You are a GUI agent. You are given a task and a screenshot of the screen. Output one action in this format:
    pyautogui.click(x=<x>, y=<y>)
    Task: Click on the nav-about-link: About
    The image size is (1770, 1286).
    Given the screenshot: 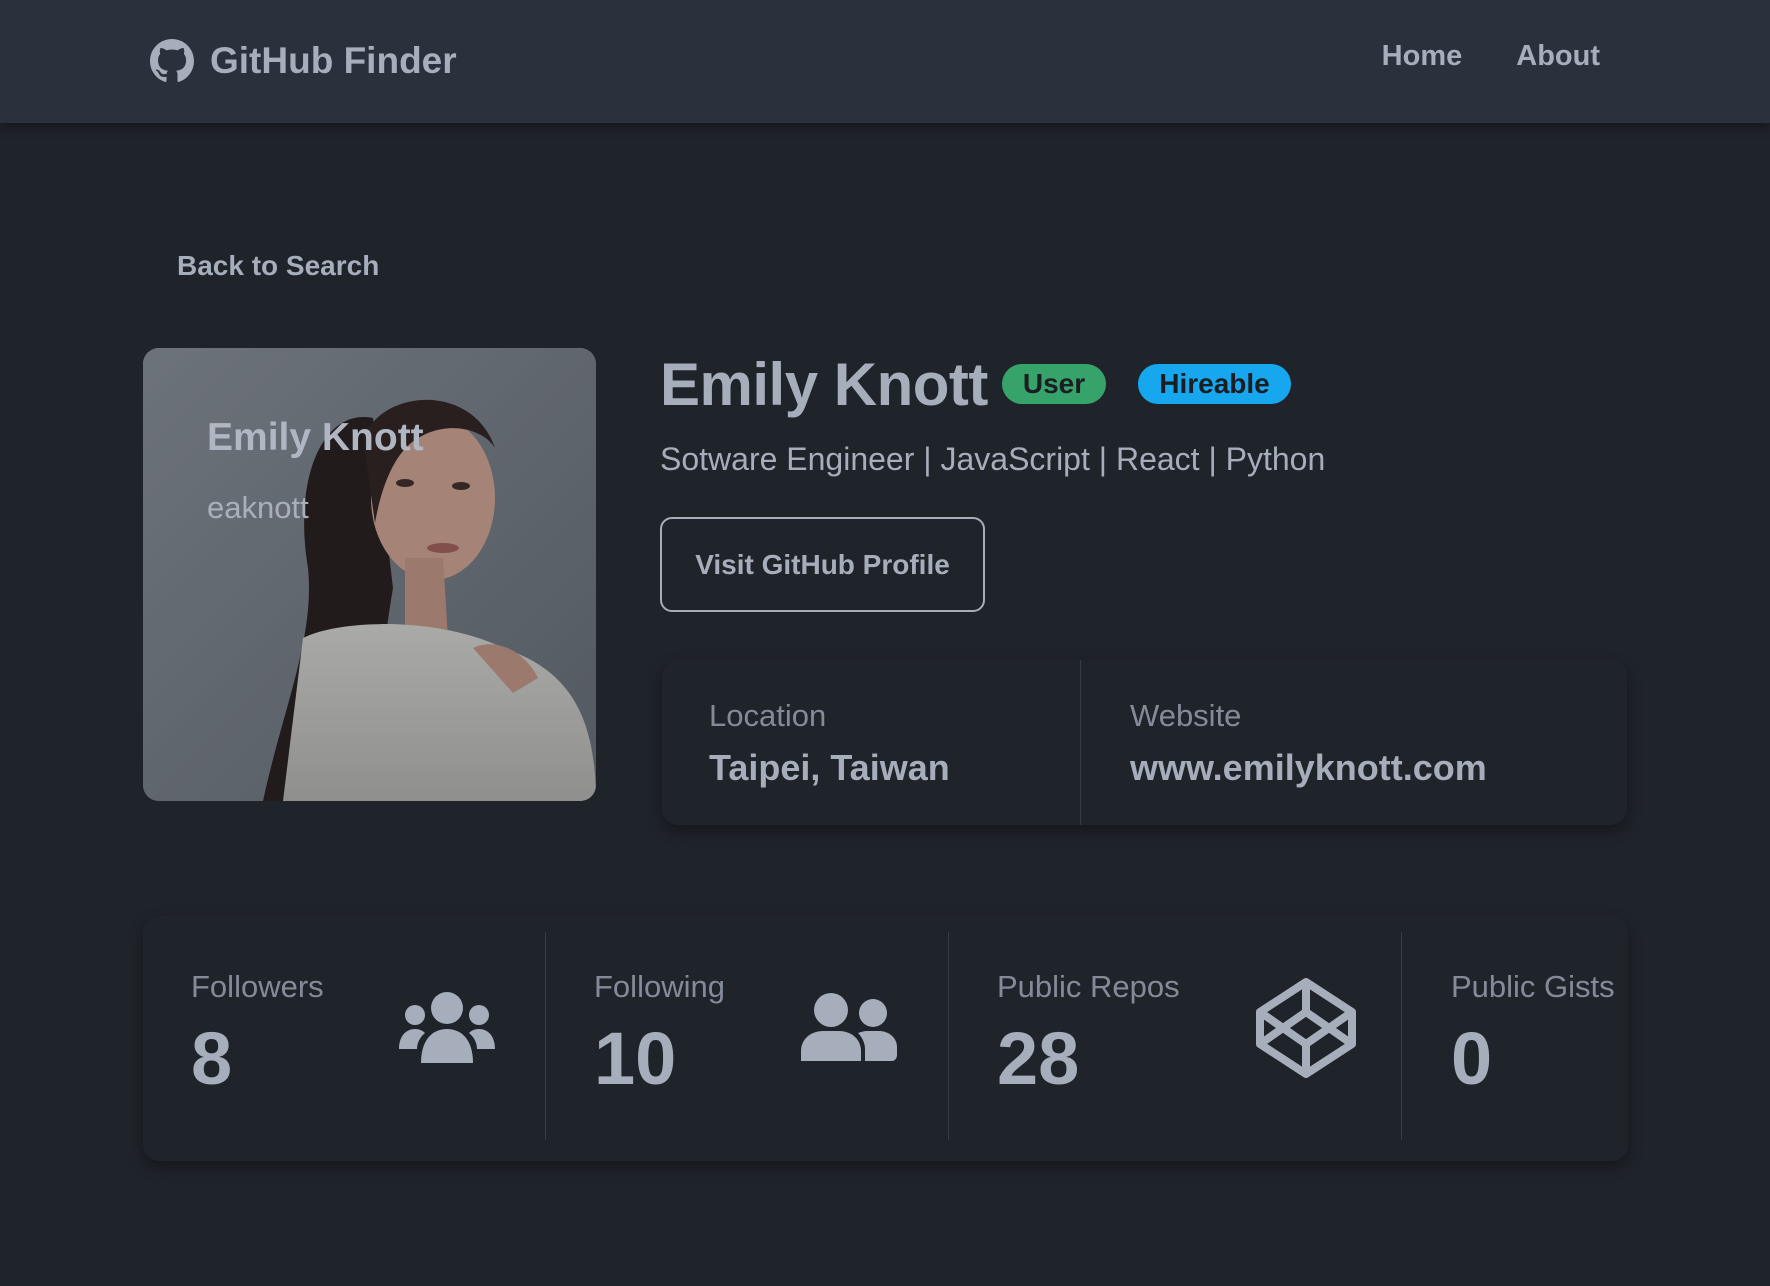 What is the action you would take?
    pyautogui.click(x=1558, y=56)
    